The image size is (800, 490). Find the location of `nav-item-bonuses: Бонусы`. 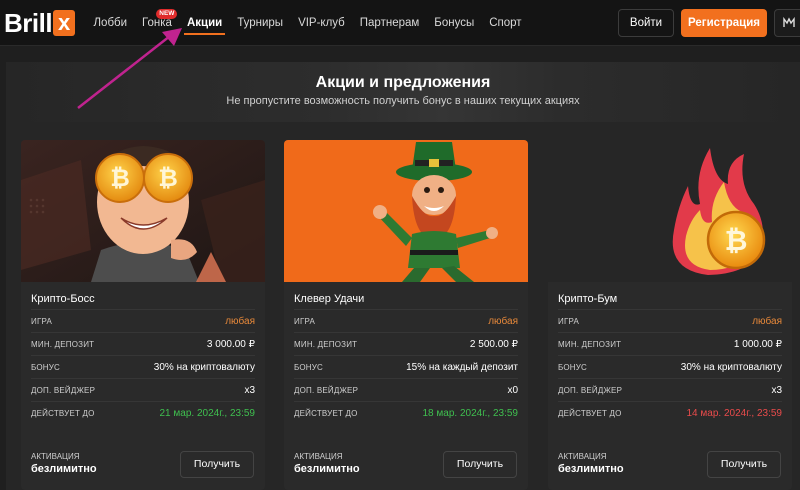

nav-item-bonuses: Бонусы is located at coordinates (454, 23).